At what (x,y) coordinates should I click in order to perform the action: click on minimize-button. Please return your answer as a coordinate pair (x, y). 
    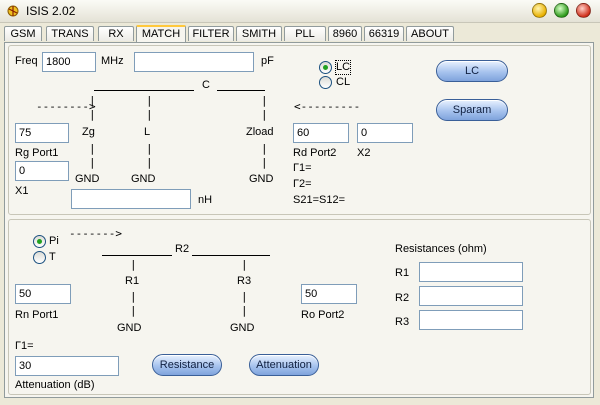
    Looking at the image, I should click on (539, 10).